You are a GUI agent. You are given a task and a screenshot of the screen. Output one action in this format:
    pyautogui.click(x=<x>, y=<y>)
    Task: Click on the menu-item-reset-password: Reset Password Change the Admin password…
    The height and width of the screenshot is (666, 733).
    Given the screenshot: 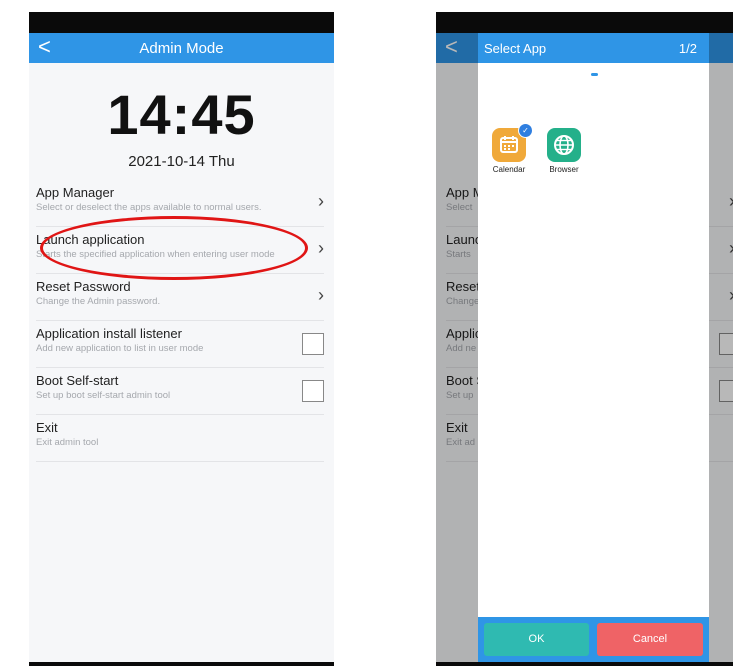 What is the action you would take?
    pyautogui.click(x=180, y=297)
    